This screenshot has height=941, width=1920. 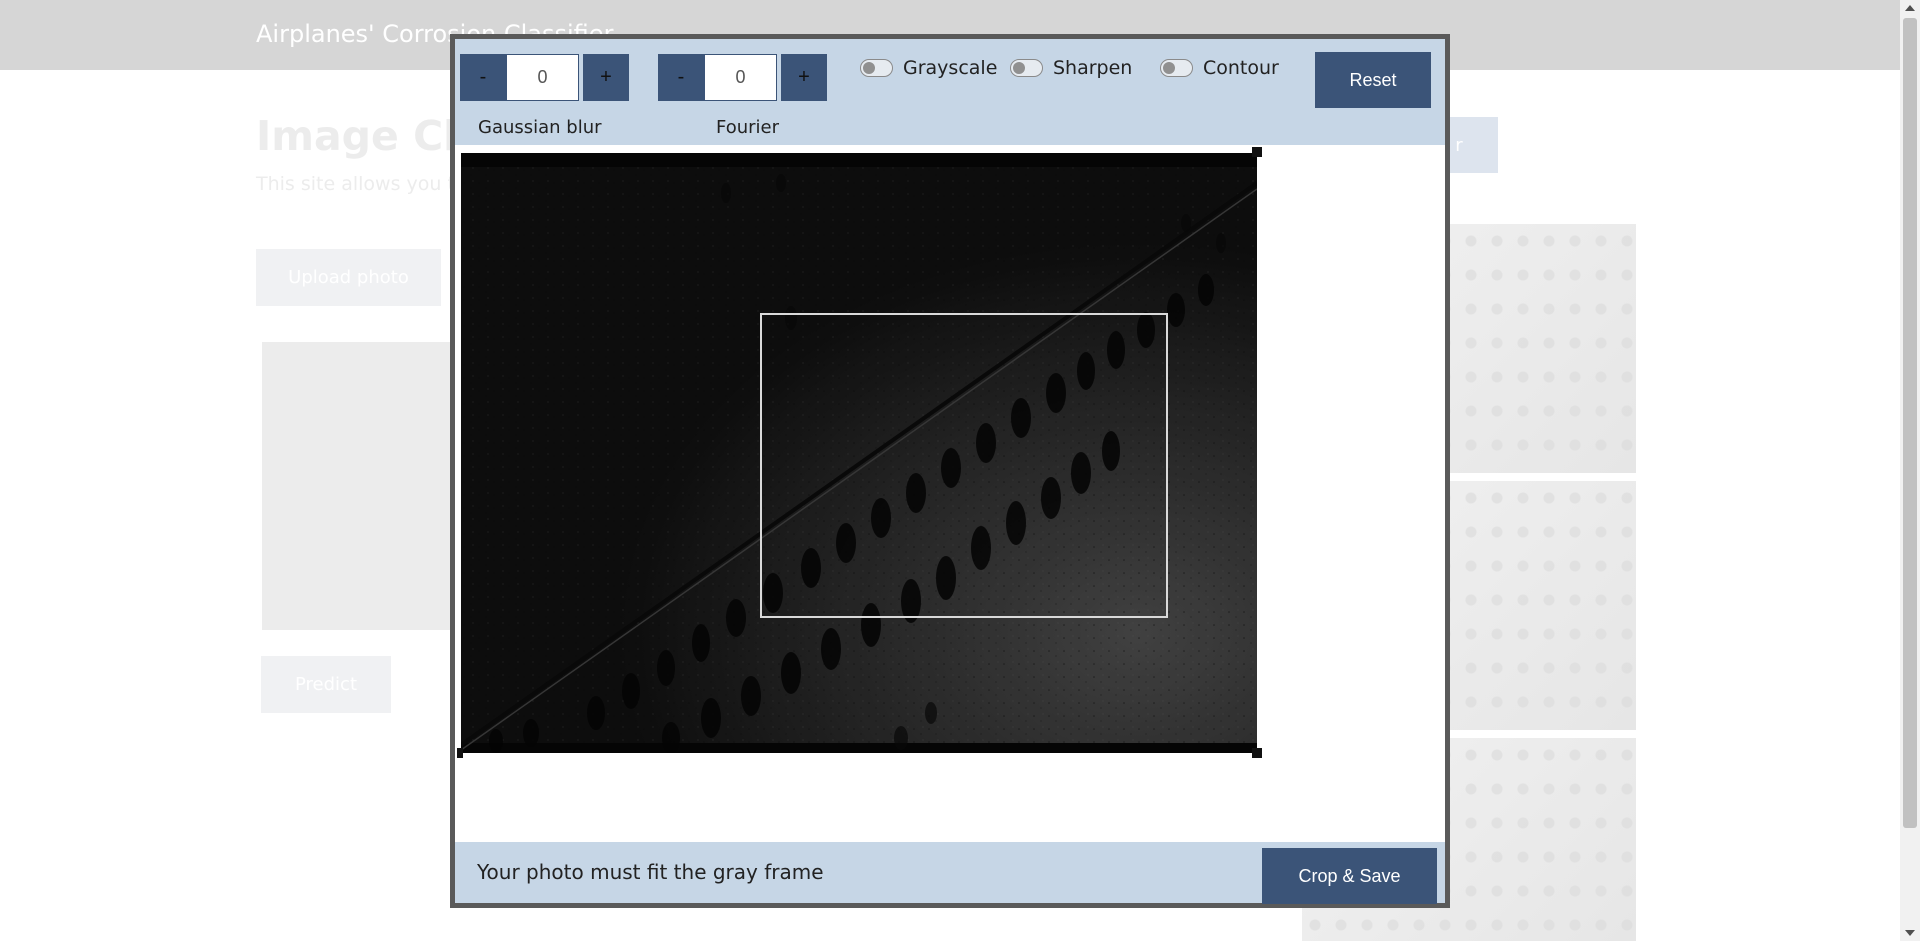 What do you see at coordinates (748, 127) in the screenshot?
I see `fourier-label: Fourier` at bounding box center [748, 127].